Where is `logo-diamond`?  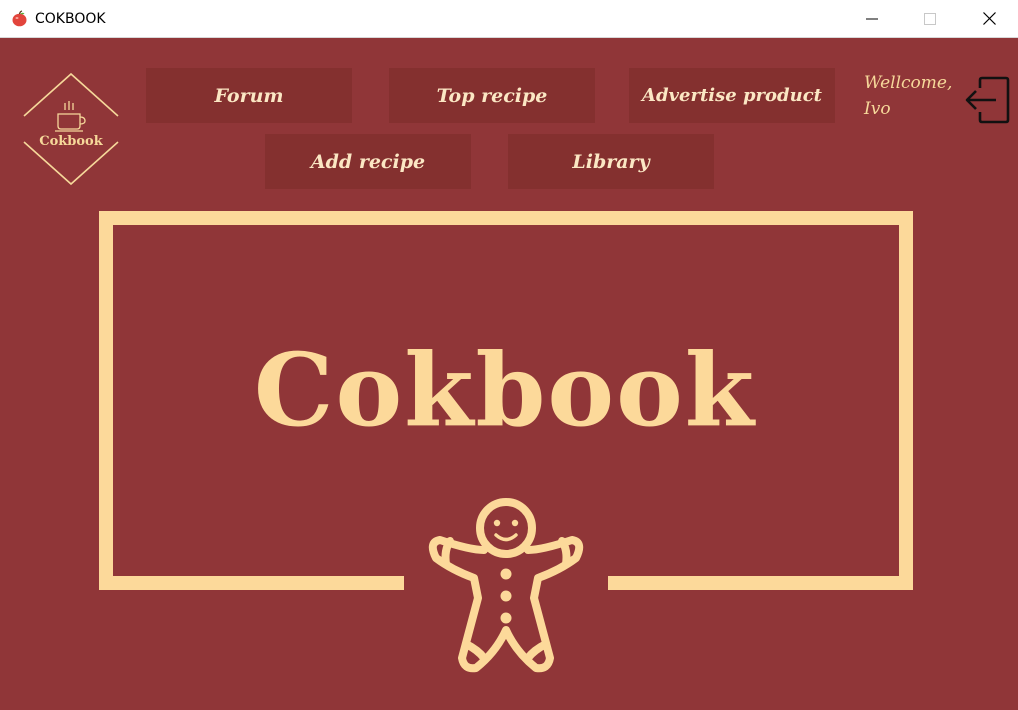 logo-diamond is located at coordinates (71, 129).